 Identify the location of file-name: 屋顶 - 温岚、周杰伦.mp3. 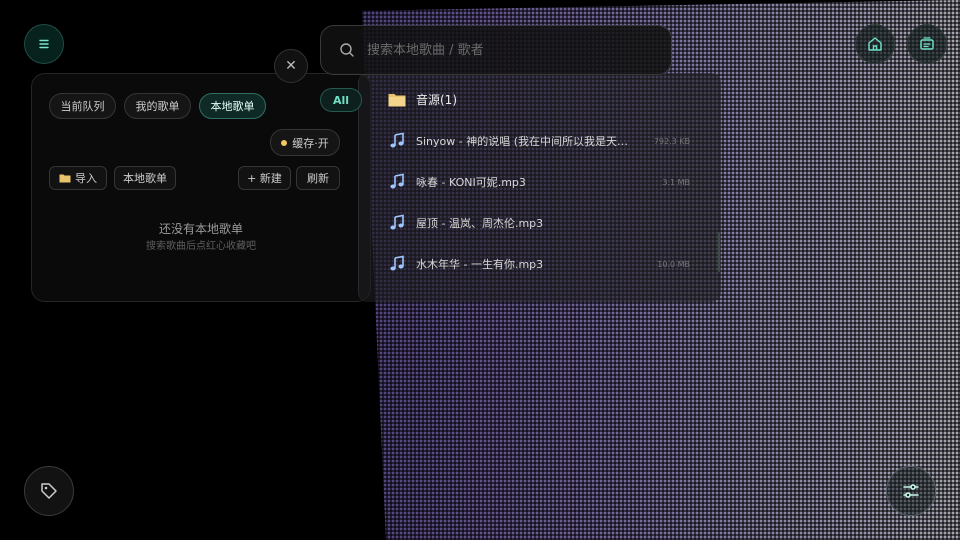
(480, 223).